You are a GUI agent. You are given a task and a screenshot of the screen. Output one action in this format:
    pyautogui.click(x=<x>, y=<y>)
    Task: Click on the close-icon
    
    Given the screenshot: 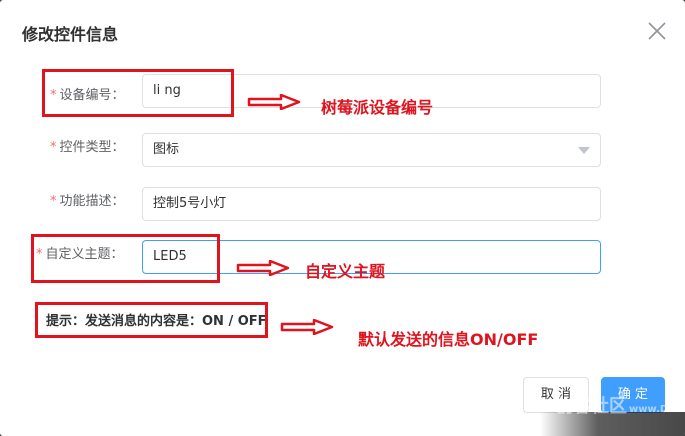 What is the action you would take?
    pyautogui.click(x=657, y=31)
    